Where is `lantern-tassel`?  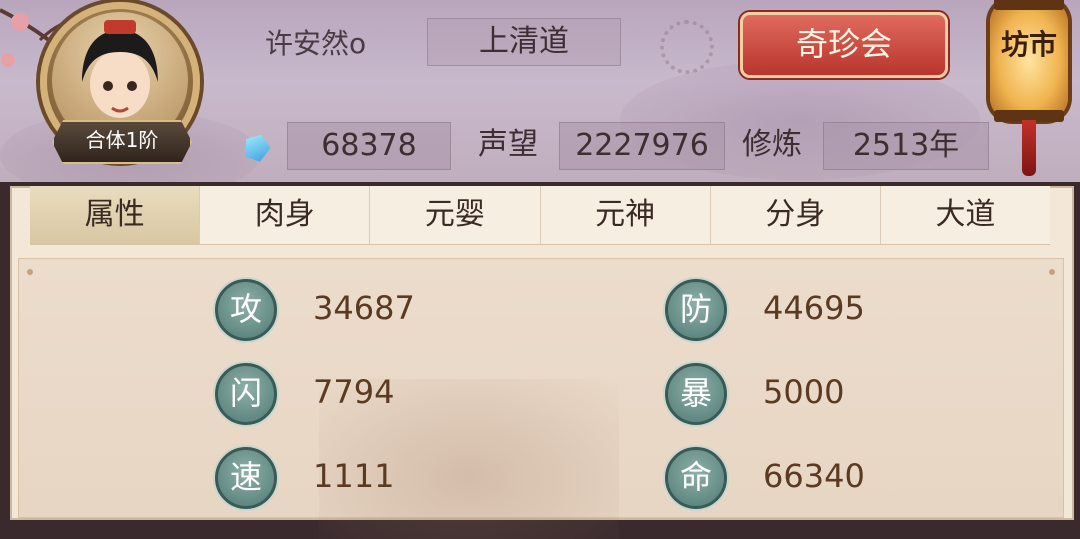
lantern-tassel is located at coordinates (1029, 148).